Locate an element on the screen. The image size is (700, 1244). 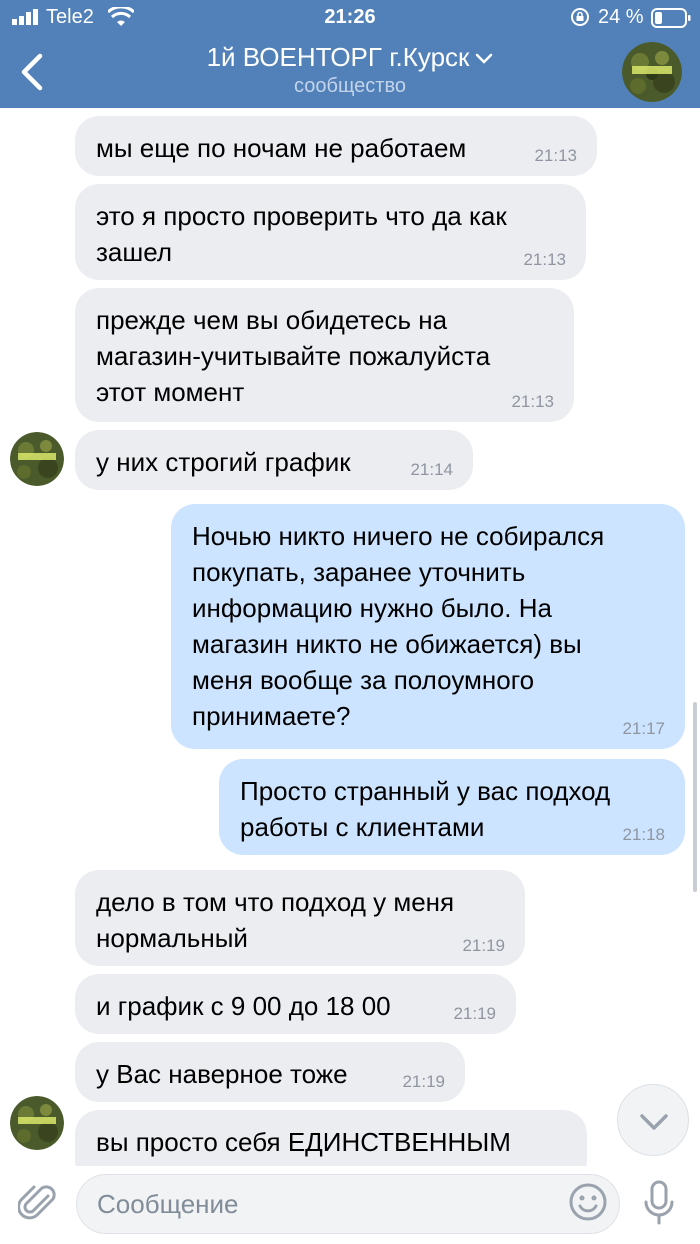
message-time: 21:17 is located at coordinates (643, 728).